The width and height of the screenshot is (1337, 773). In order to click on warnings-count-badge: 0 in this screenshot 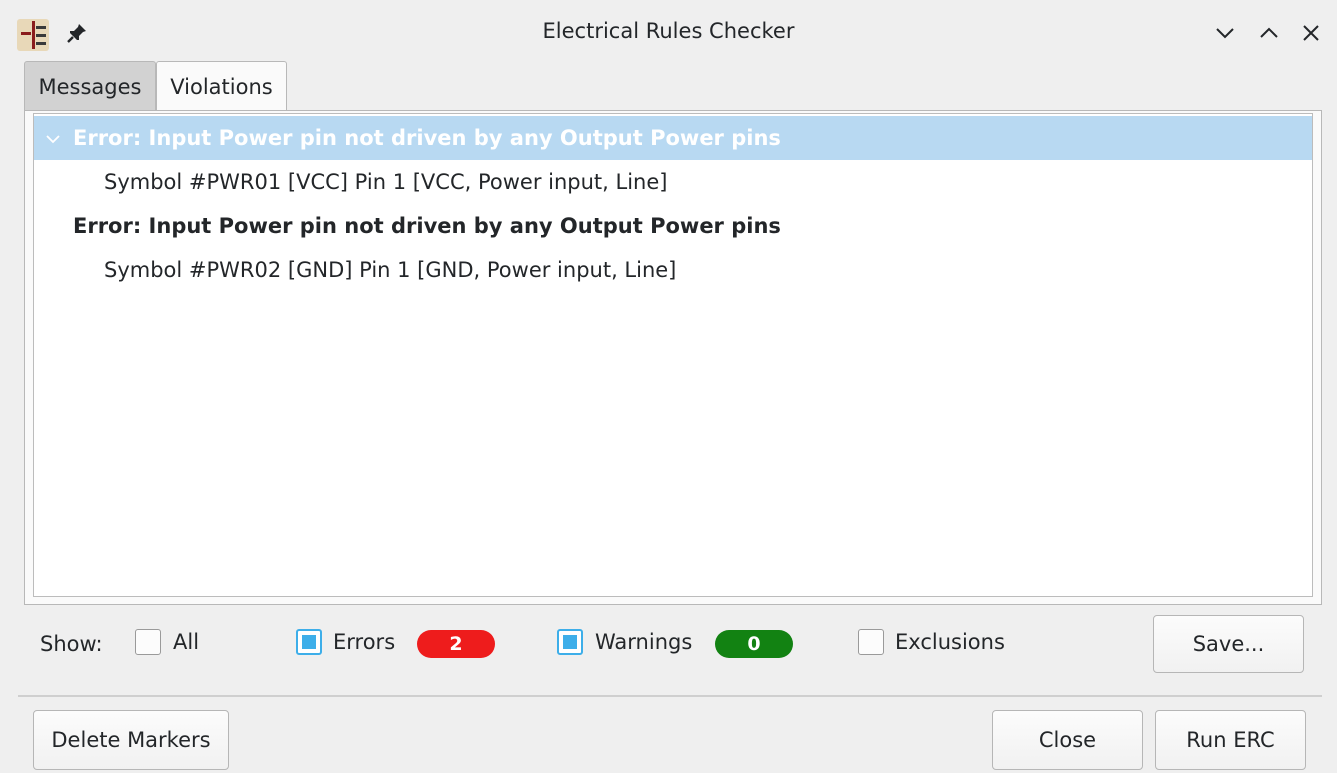, I will do `click(754, 644)`.